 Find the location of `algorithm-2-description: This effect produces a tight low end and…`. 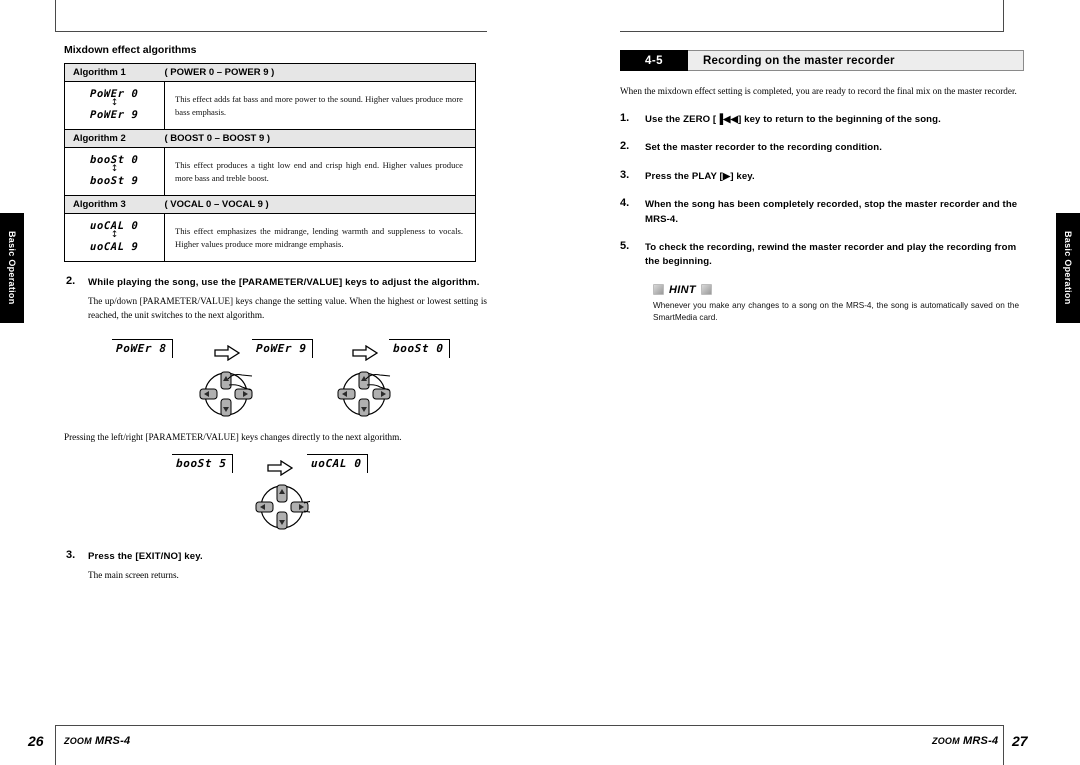

algorithm-2-description: This effect produces a tight low end and… is located at coordinates (319, 171).